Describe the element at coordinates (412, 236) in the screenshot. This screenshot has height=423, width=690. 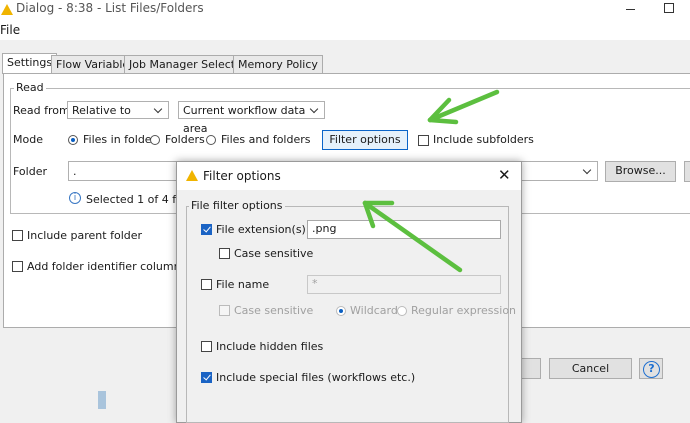
I see `annotation-arrow-file-extension` at that location.